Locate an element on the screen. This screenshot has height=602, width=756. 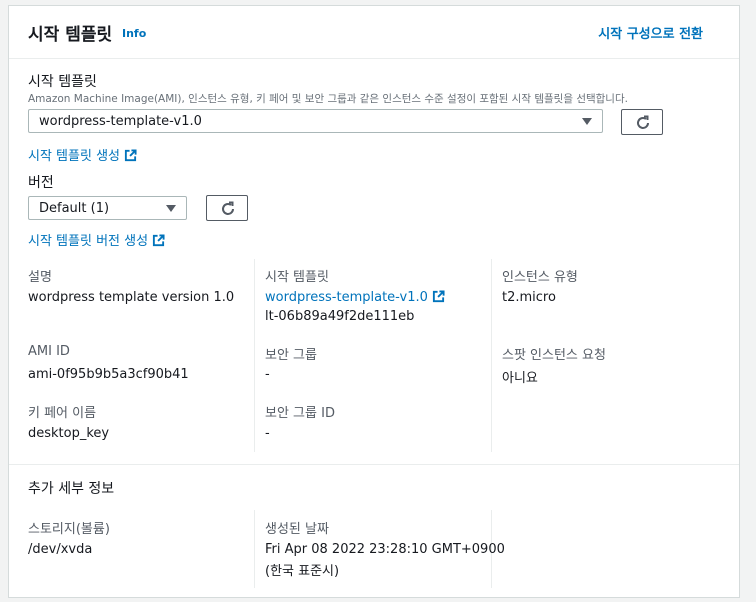
version-select: Default (1) is located at coordinates (107, 208).